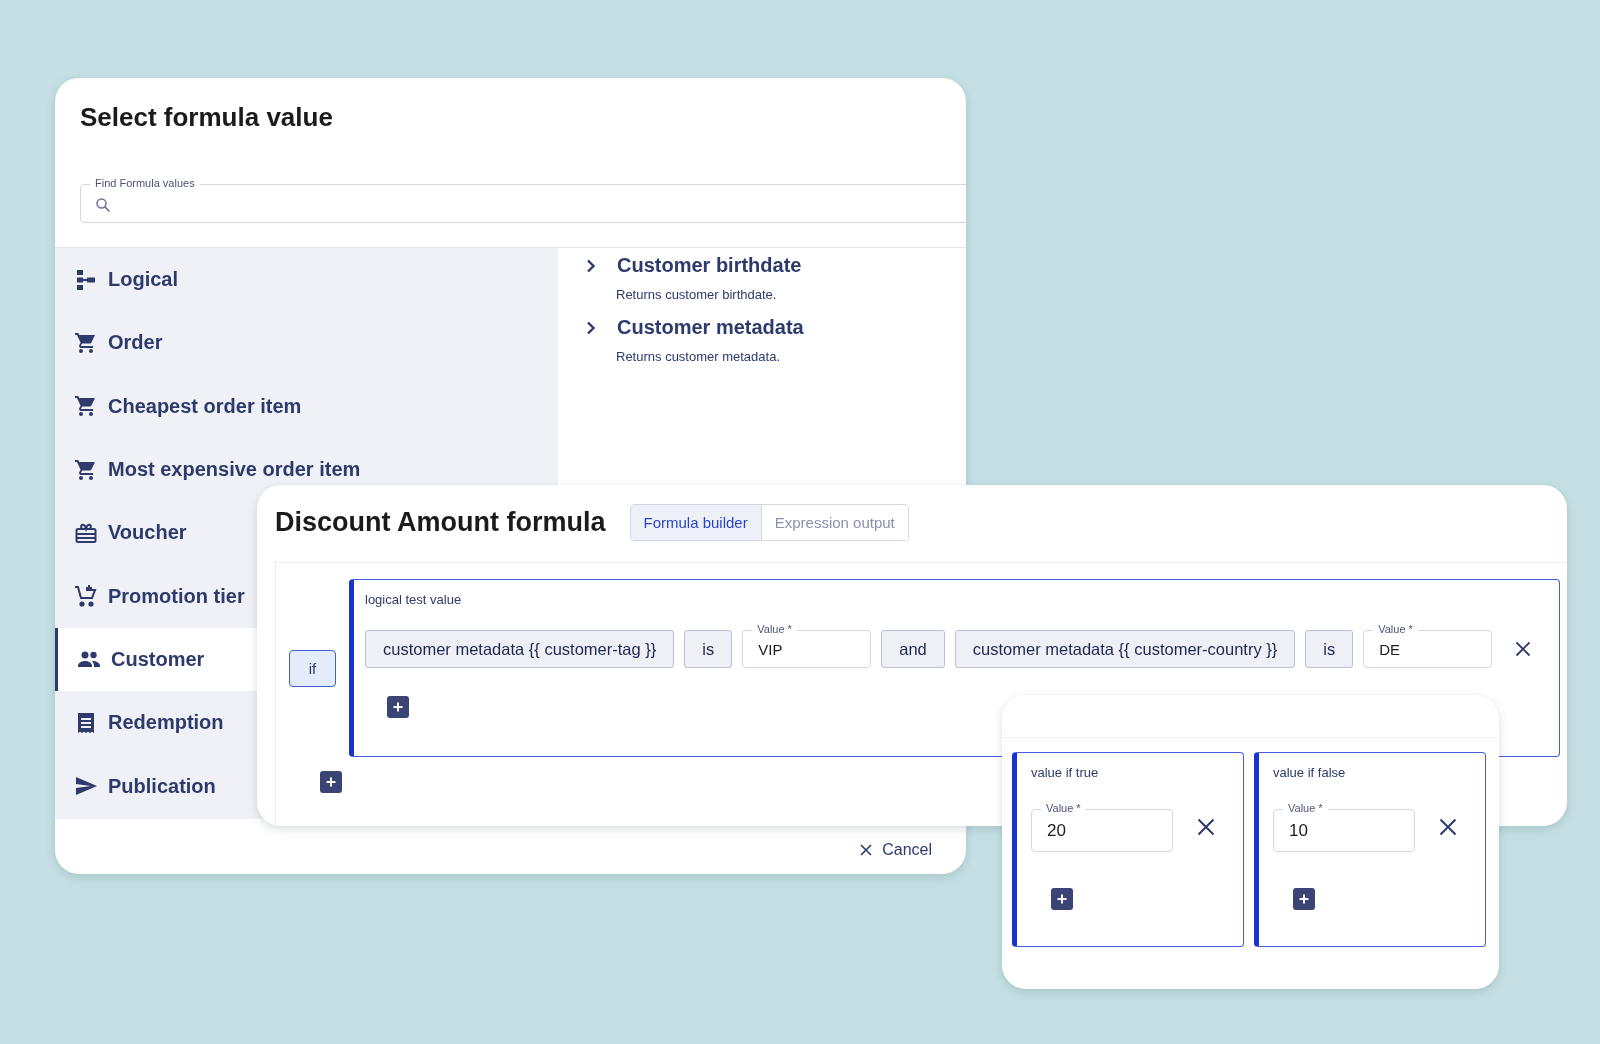  I want to click on panel-label: value if true, so click(1065, 772).